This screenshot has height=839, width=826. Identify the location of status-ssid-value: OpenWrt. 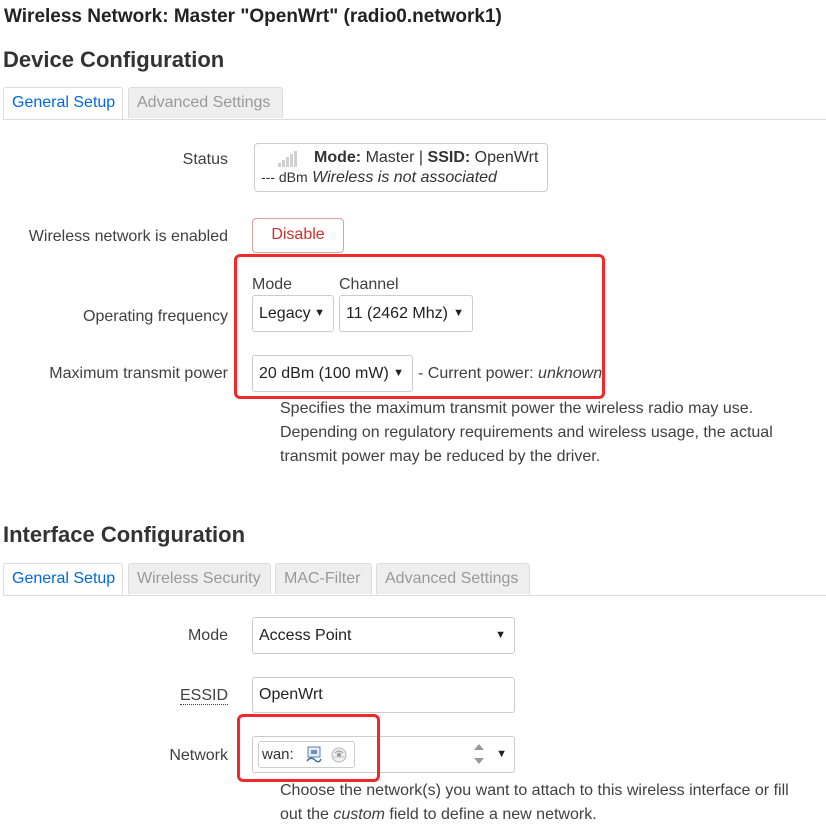
(506, 157).